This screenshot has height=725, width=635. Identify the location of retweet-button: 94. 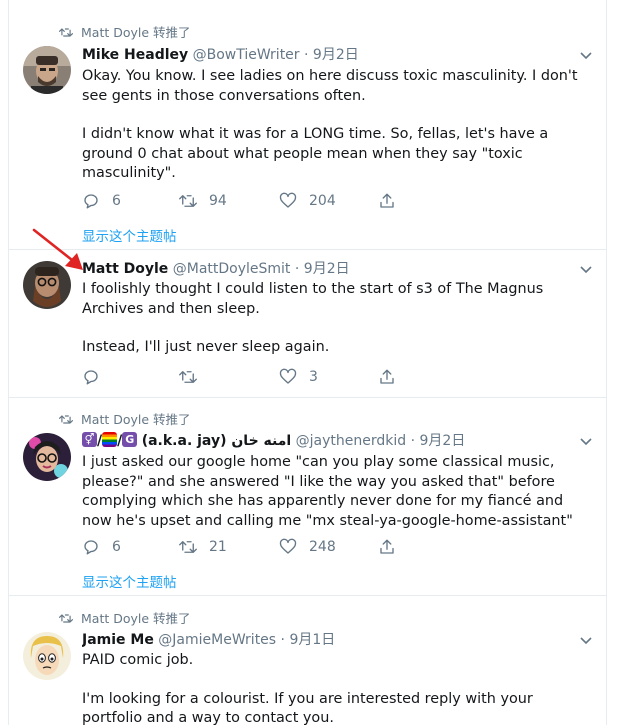
(203, 201).